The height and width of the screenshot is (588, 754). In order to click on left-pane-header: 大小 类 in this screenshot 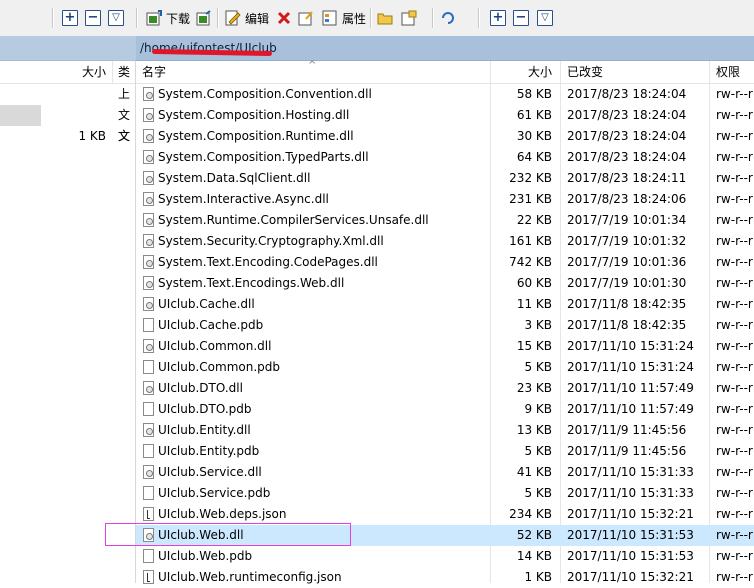, I will do `click(67, 72)`.